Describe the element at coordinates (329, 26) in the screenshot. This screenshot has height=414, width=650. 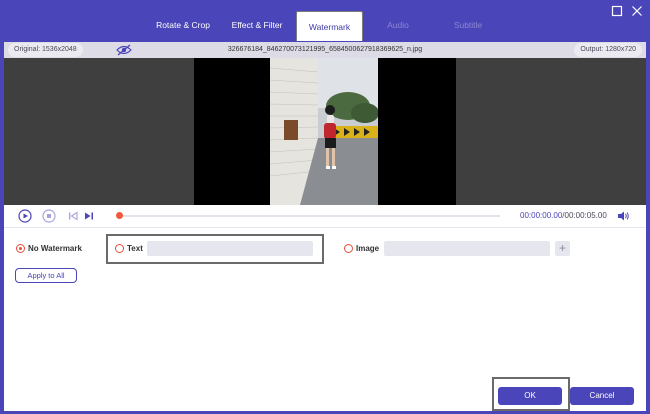
I see `tab-watermark: Watermark` at that location.